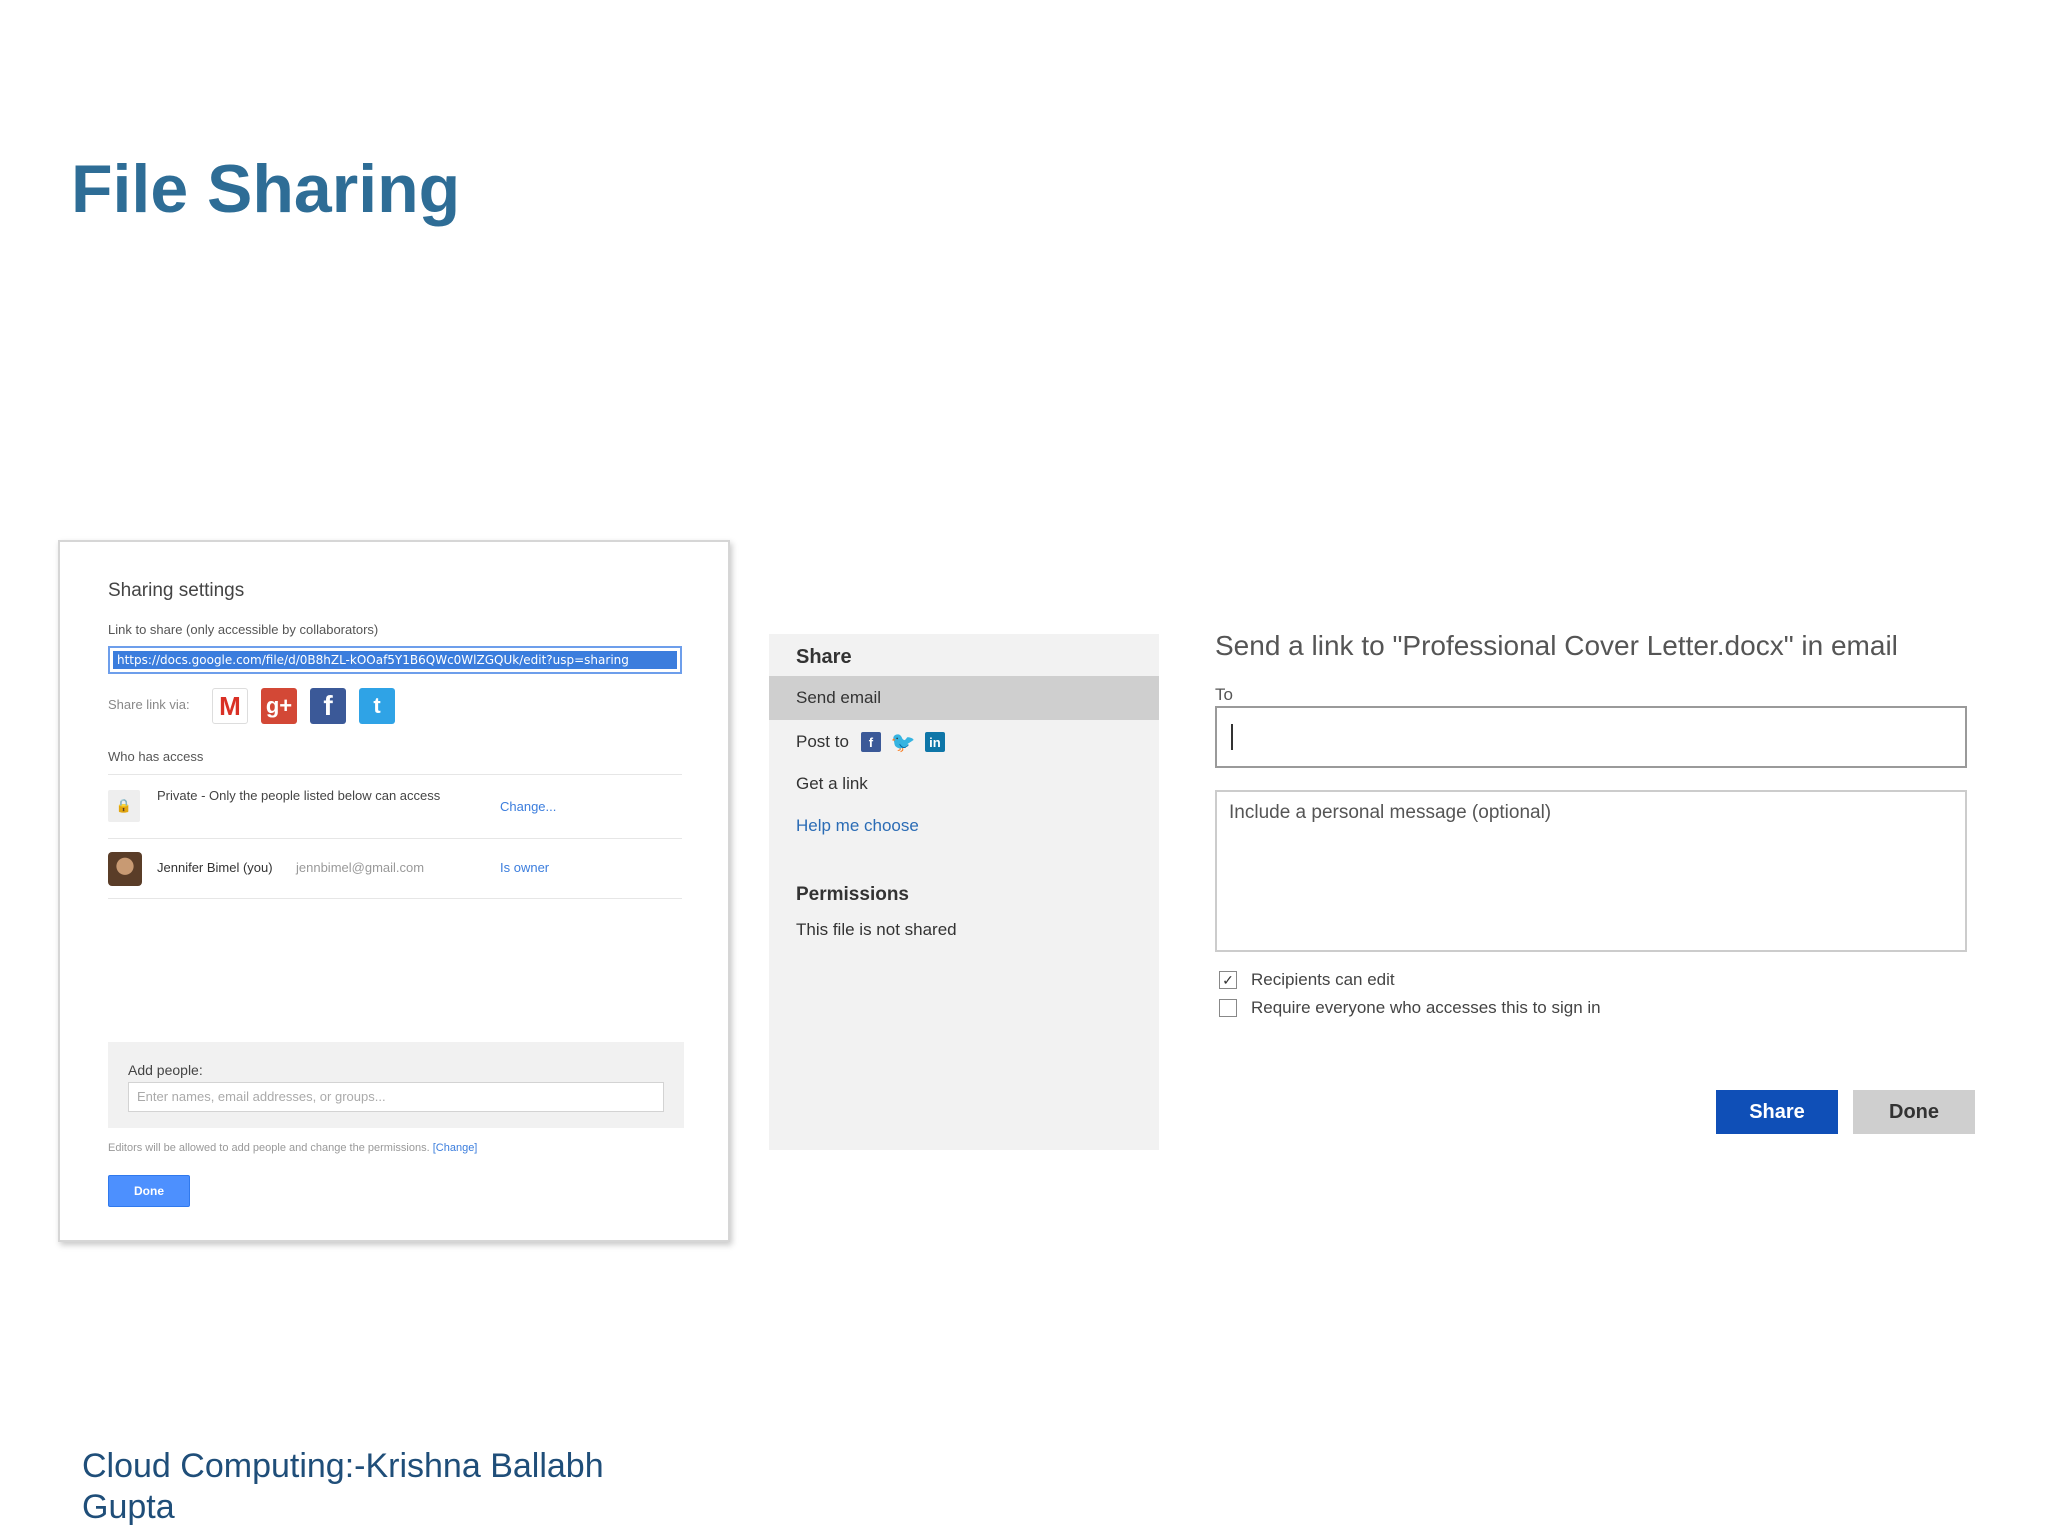  What do you see at coordinates (1591, 737) in the screenshot?
I see `to-input` at bounding box center [1591, 737].